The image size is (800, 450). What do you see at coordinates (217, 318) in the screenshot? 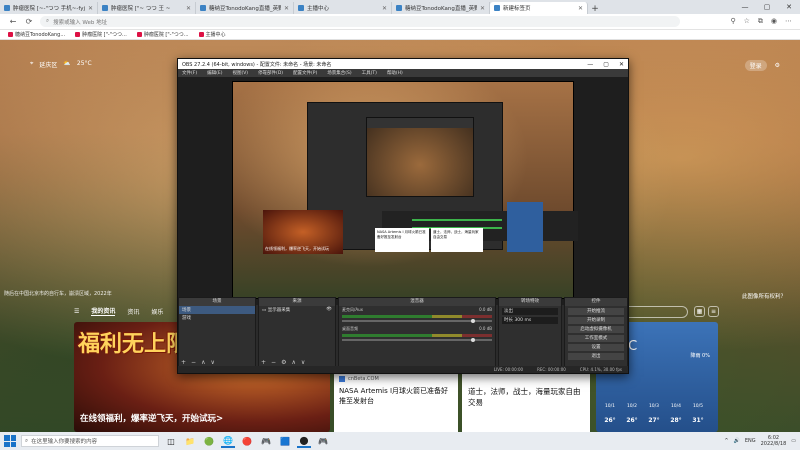
I see `scene-item: 游戏` at bounding box center [217, 318].